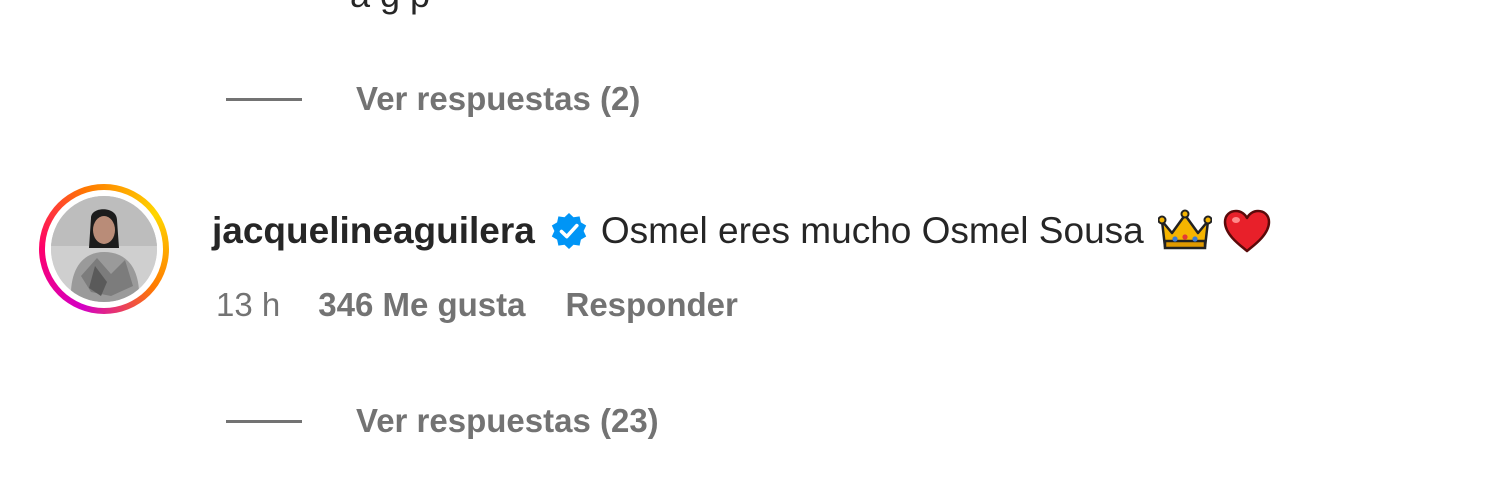  I want to click on view-replies-label: Ver respuestas (2), so click(498, 98).